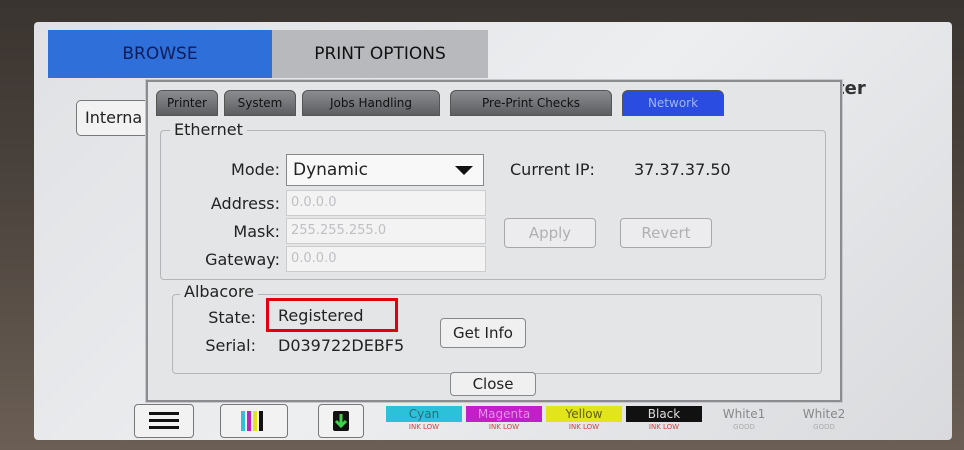 This screenshot has width=964, height=450. Describe the element at coordinates (386, 259) in the screenshot. I see `gateway-field: 0.0.0.0` at that location.